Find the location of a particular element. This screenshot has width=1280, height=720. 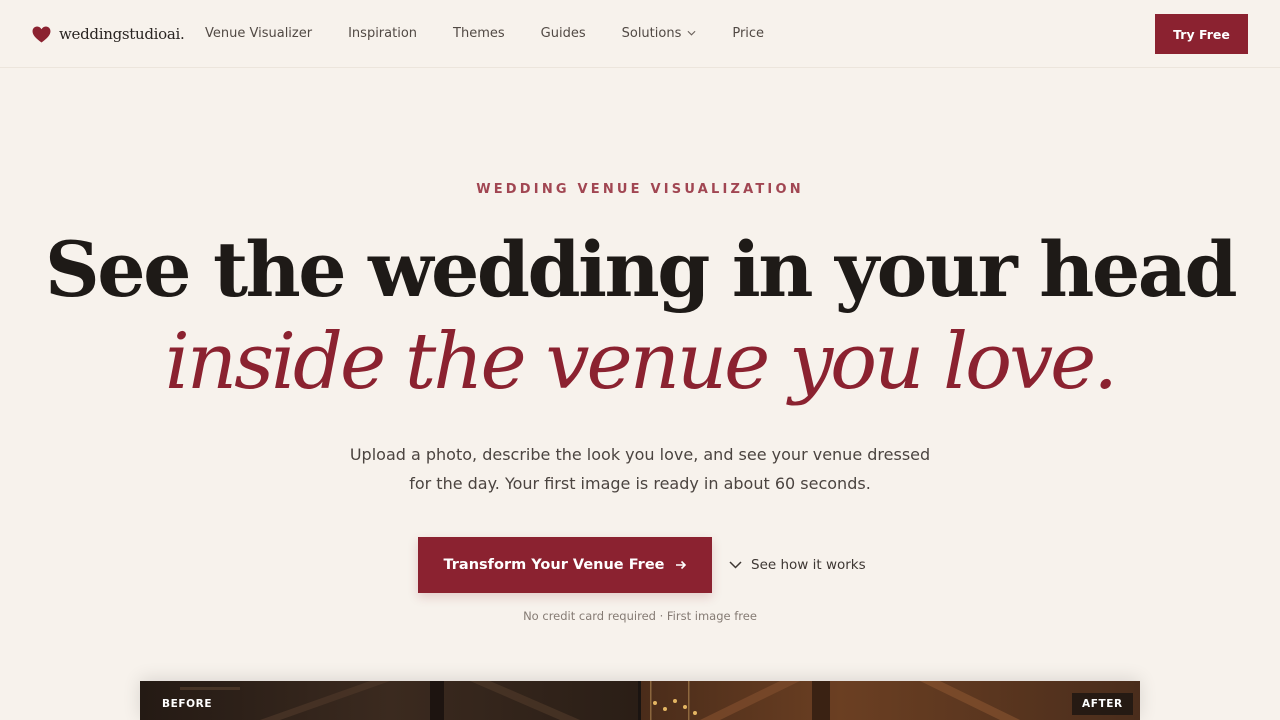

hero-headline-accent: inside the venue you love. is located at coordinates (641, 362).